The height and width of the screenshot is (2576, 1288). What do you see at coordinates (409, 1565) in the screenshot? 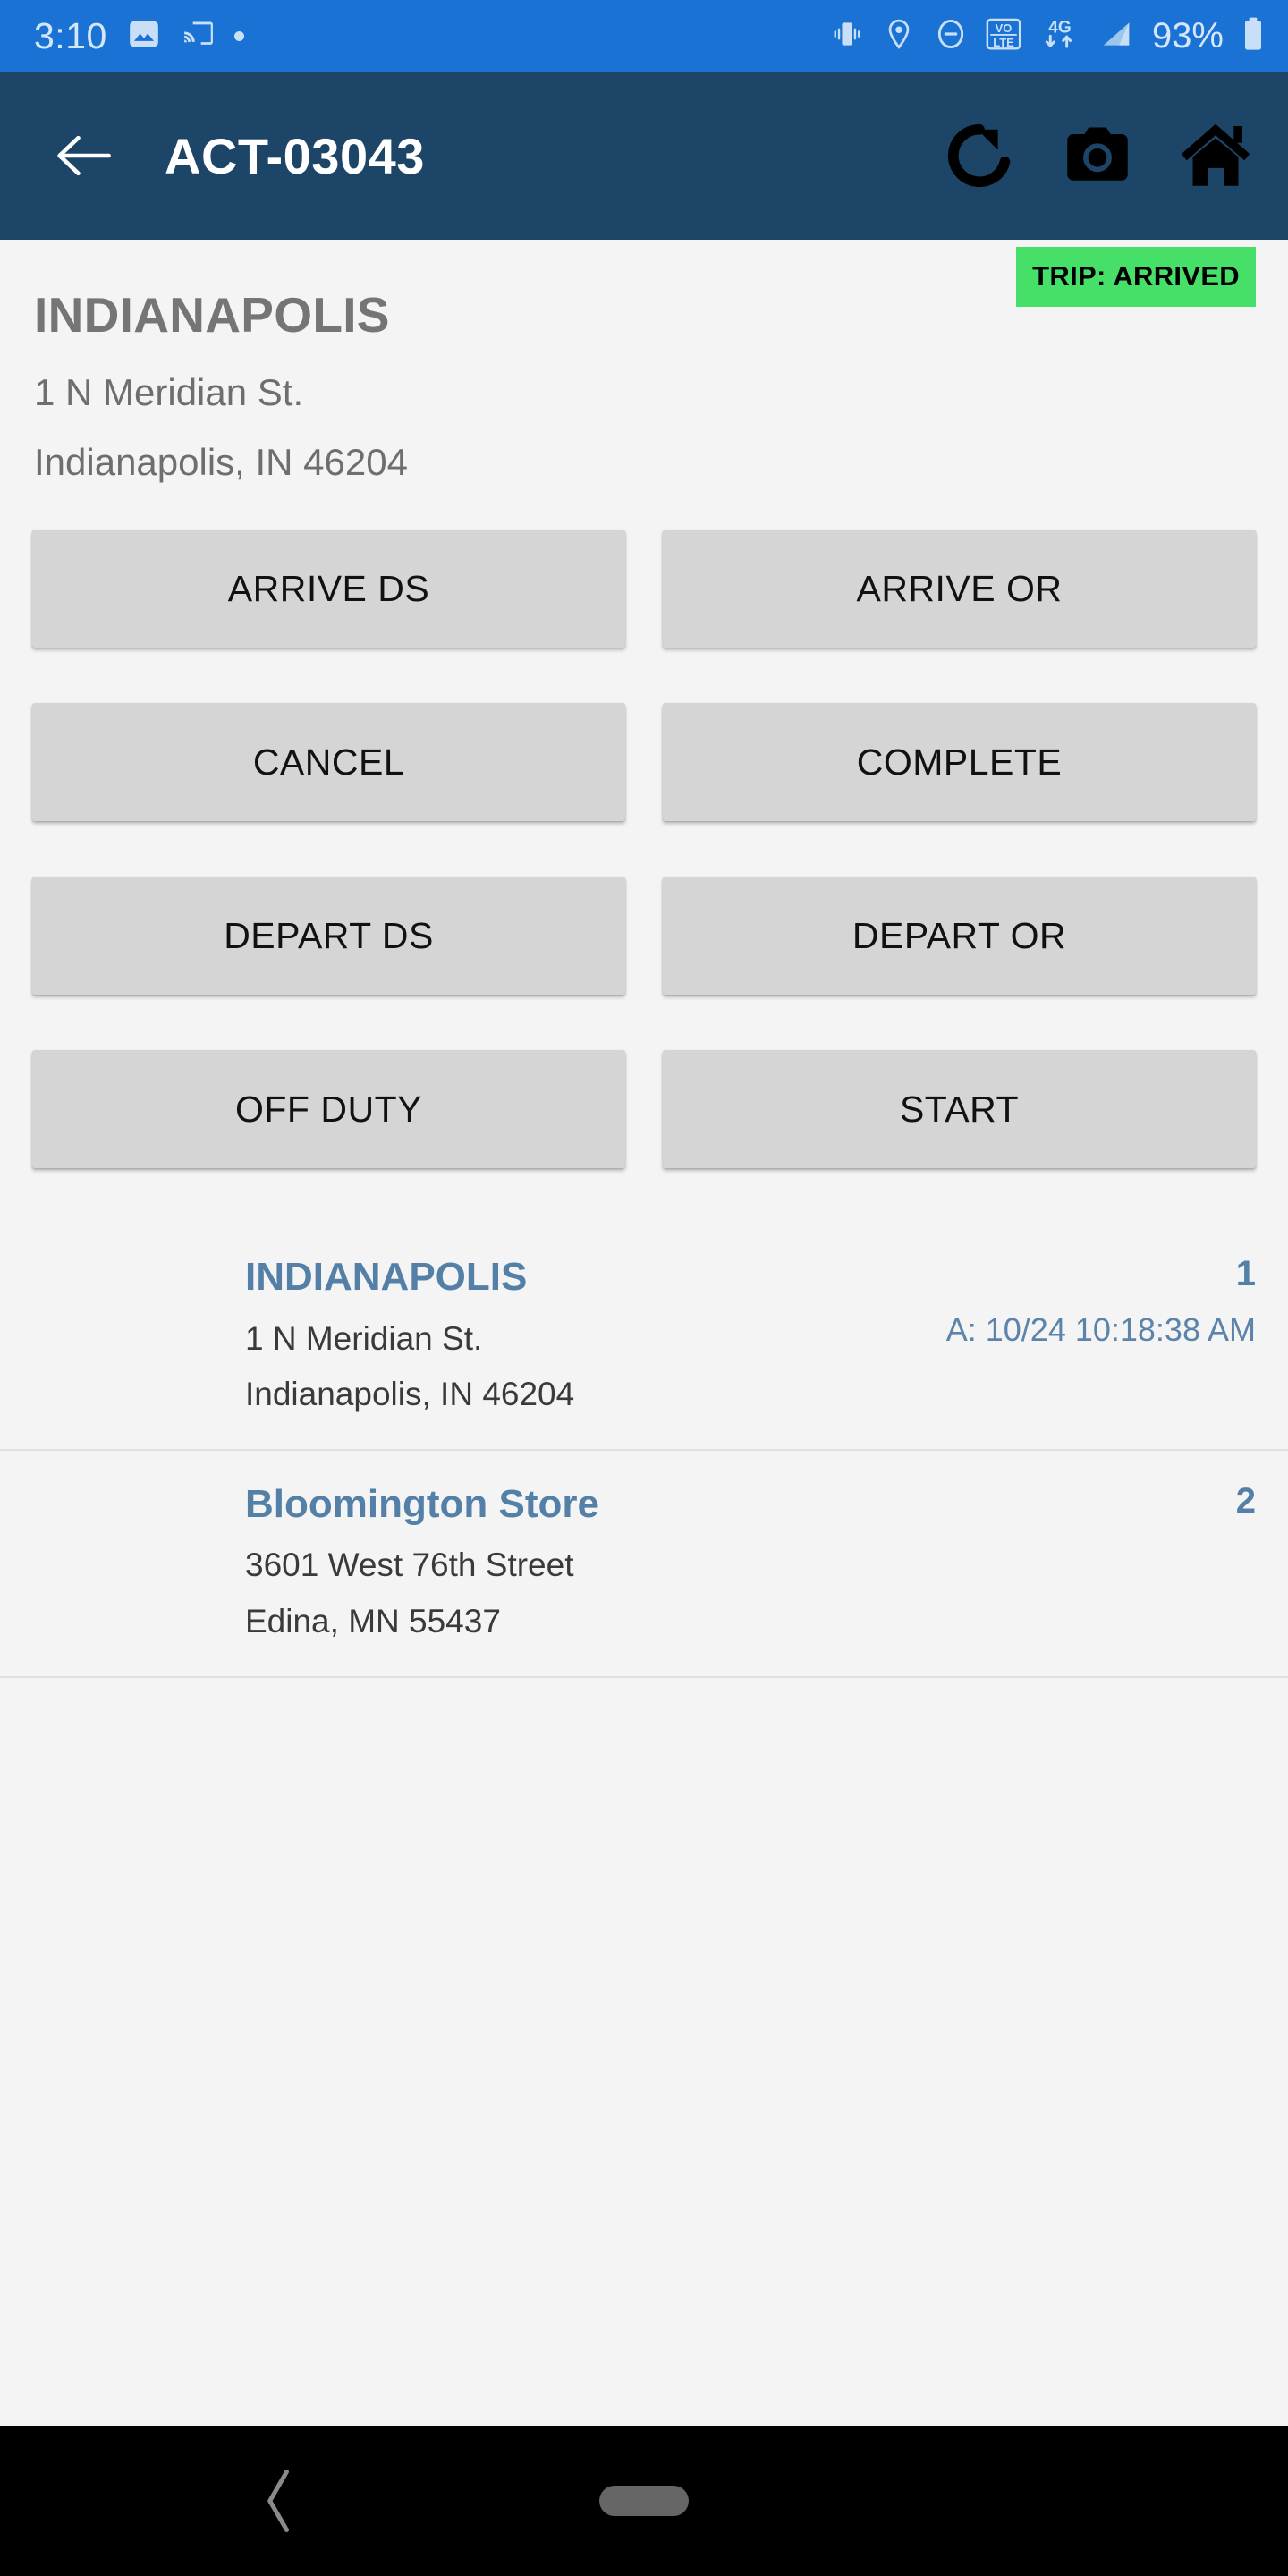
I see `stop-address-line1: 3601 West 76th Street` at bounding box center [409, 1565].